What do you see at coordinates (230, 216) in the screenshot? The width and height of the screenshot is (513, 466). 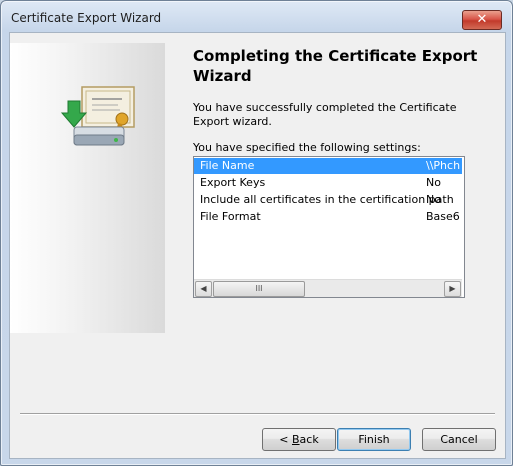 I see `setting-name: File Format` at bounding box center [230, 216].